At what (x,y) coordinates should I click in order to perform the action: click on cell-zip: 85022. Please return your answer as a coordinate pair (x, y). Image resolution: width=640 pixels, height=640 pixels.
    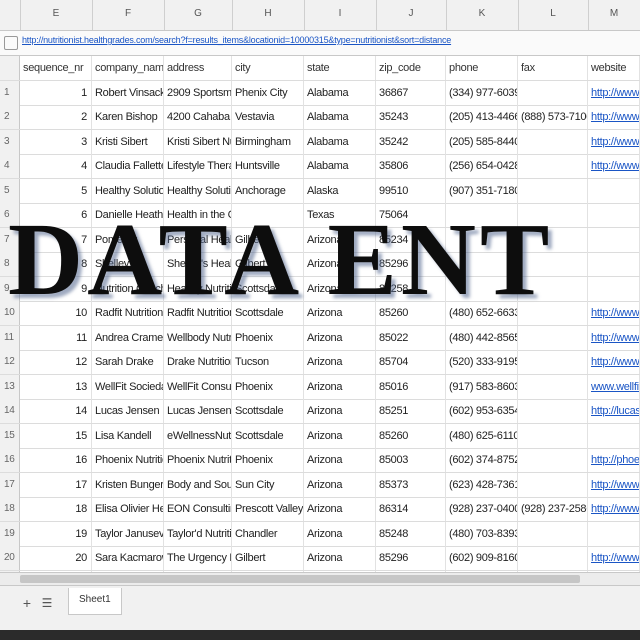
    Looking at the image, I should click on (411, 337).